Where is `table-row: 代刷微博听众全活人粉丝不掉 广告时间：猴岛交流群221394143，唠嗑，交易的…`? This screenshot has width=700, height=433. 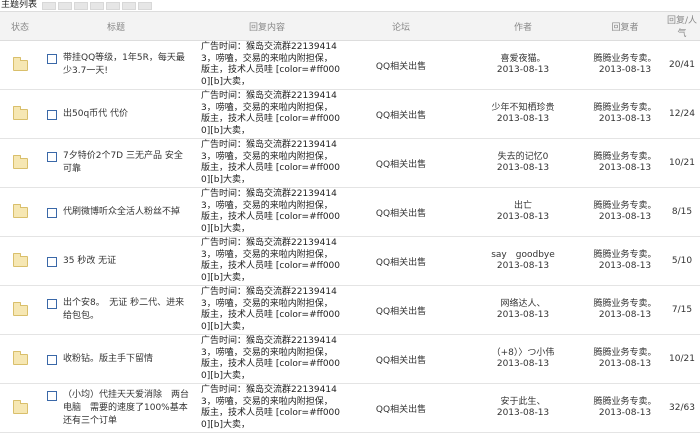 table-row: 代刷微博听众全活人粉丝不掉 广告时间：猴岛交流群221394143，唠嗑，交易的… is located at coordinates (350, 212).